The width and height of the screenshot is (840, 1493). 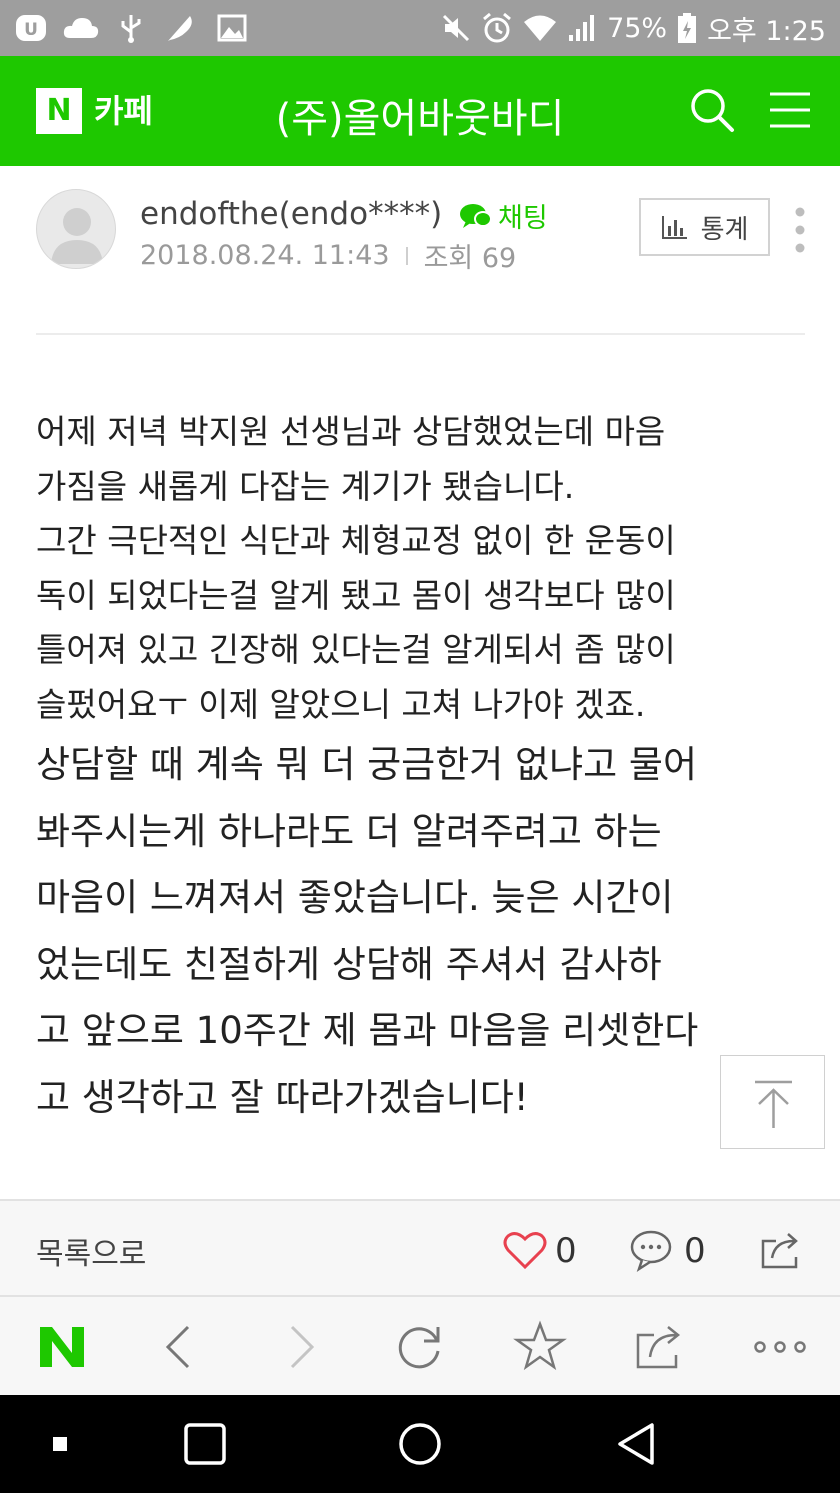 I want to click on body-line: 가짐을 새롭게 다잡는 계기가 됐습니다., so click(x=305, y=486).